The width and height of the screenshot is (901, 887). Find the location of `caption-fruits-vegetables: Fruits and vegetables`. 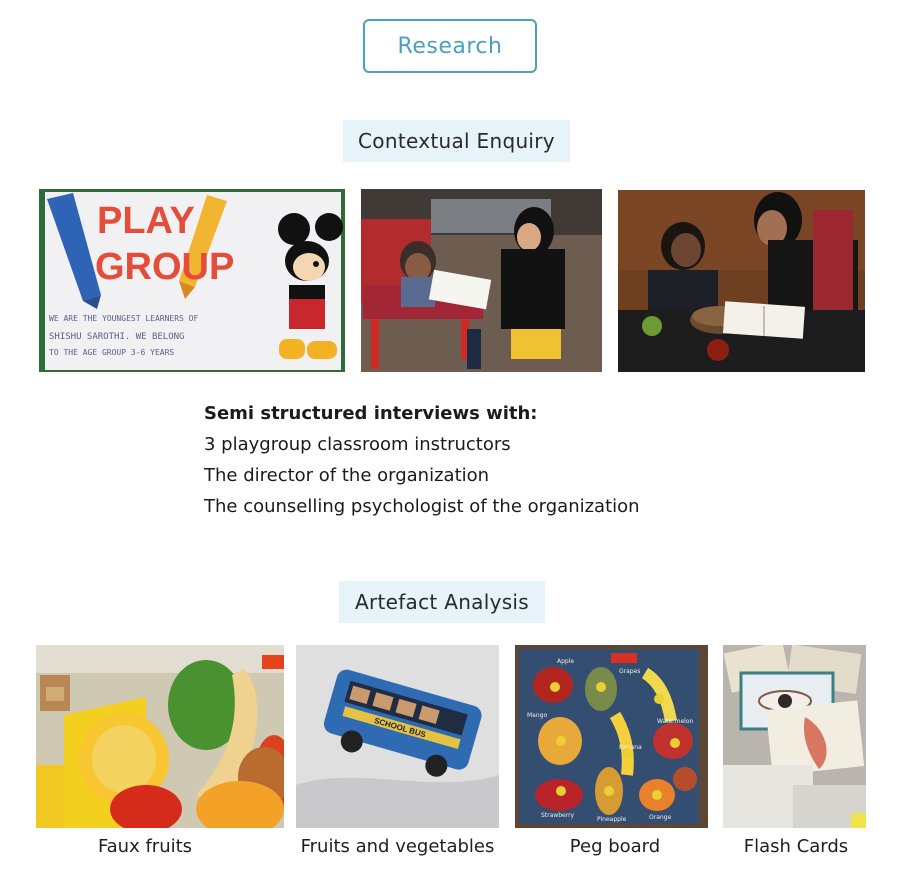

caption-fruits-vegetables: Fruits and vegetables is located at coordinates (397, 846).